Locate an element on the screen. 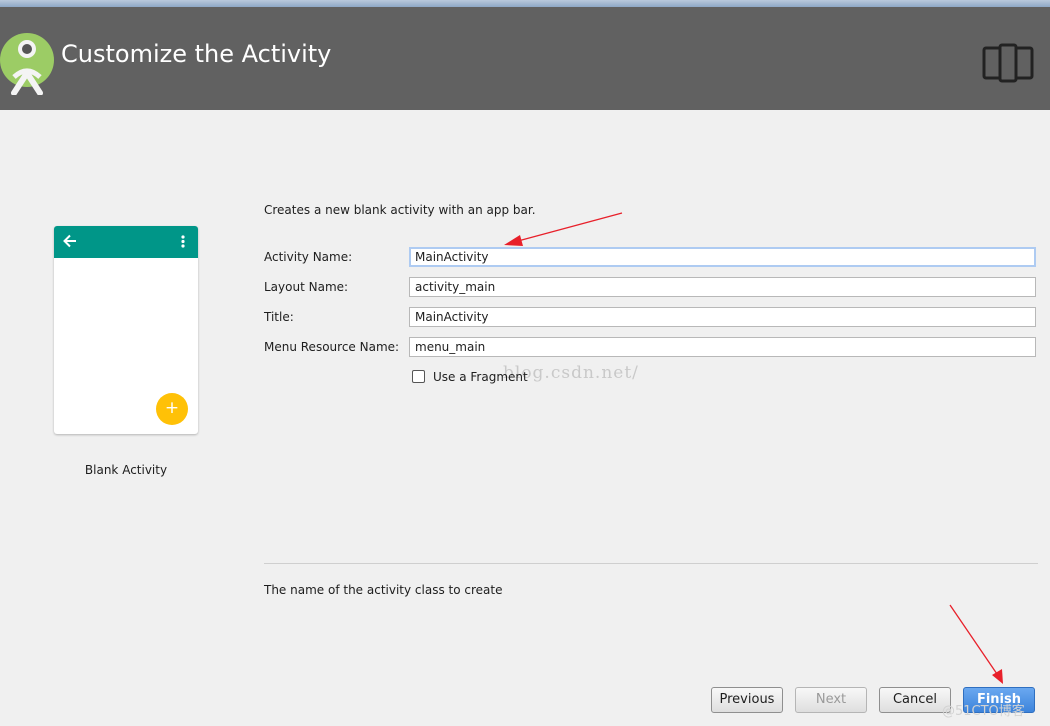 The image size is (1050, 726). page-title: Customize the Activity is located at coordinates (196, 54).